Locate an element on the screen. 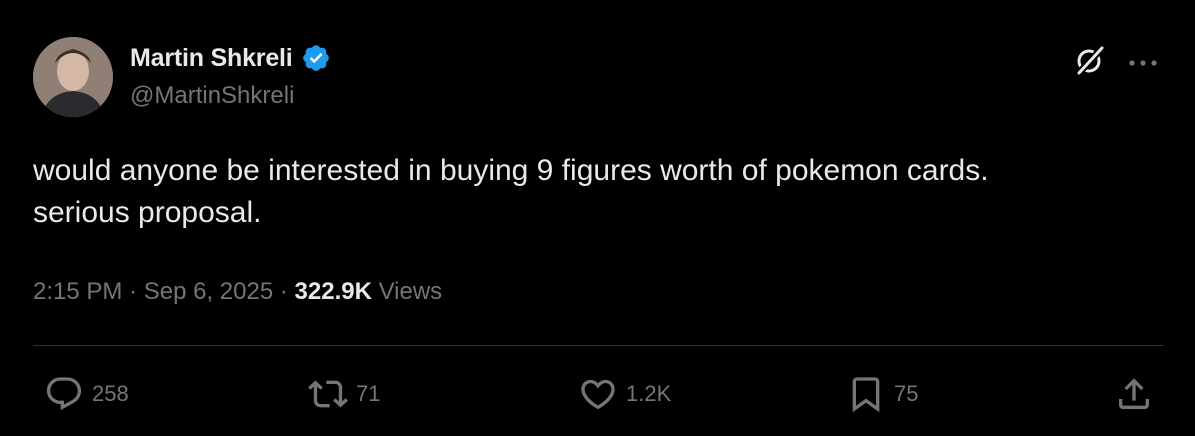 The width and height of the screenshot is (1195, 436). views-label: Views is located at coordinates (410, 291).